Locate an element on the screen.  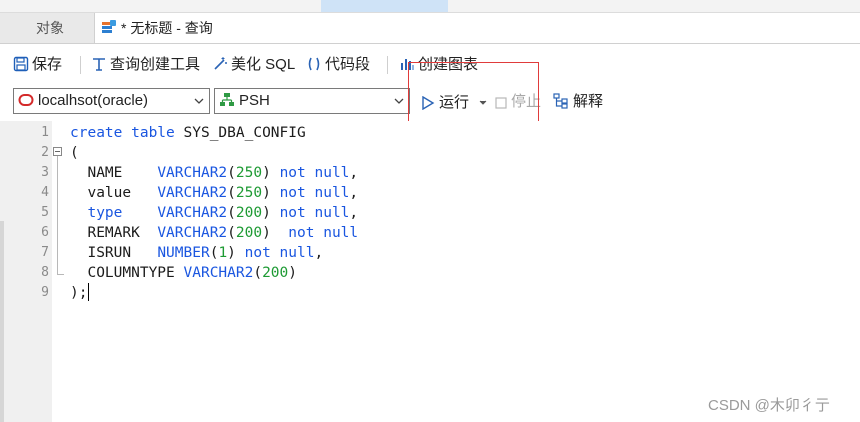
query-toolbar: 保存 查询创建工具 美化 SQL 代码段 创建图表 is located at coordinates (430, 65).